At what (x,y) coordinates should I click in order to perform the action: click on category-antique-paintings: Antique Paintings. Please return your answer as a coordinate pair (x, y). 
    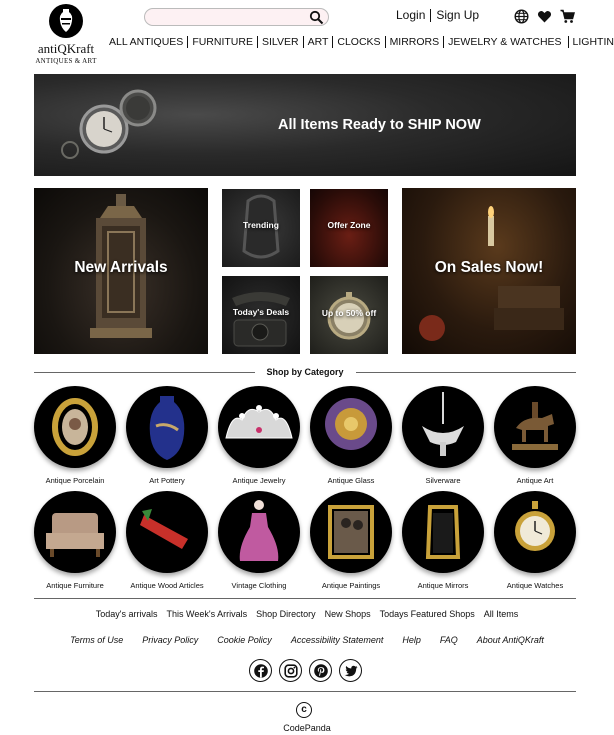
    Looking at the image, I should click on (351, 540).